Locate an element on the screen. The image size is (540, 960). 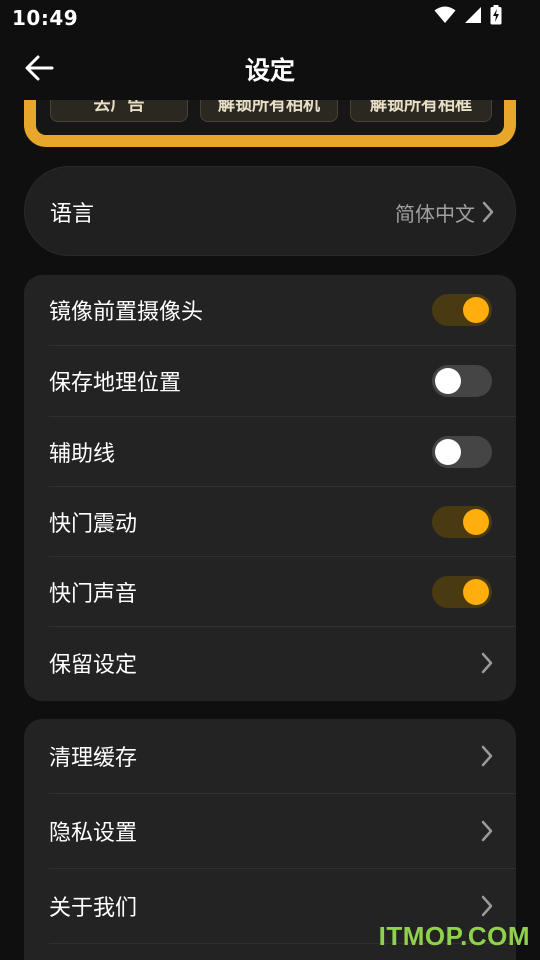
cellular-signal-icon is located at coordinates (473, 17).